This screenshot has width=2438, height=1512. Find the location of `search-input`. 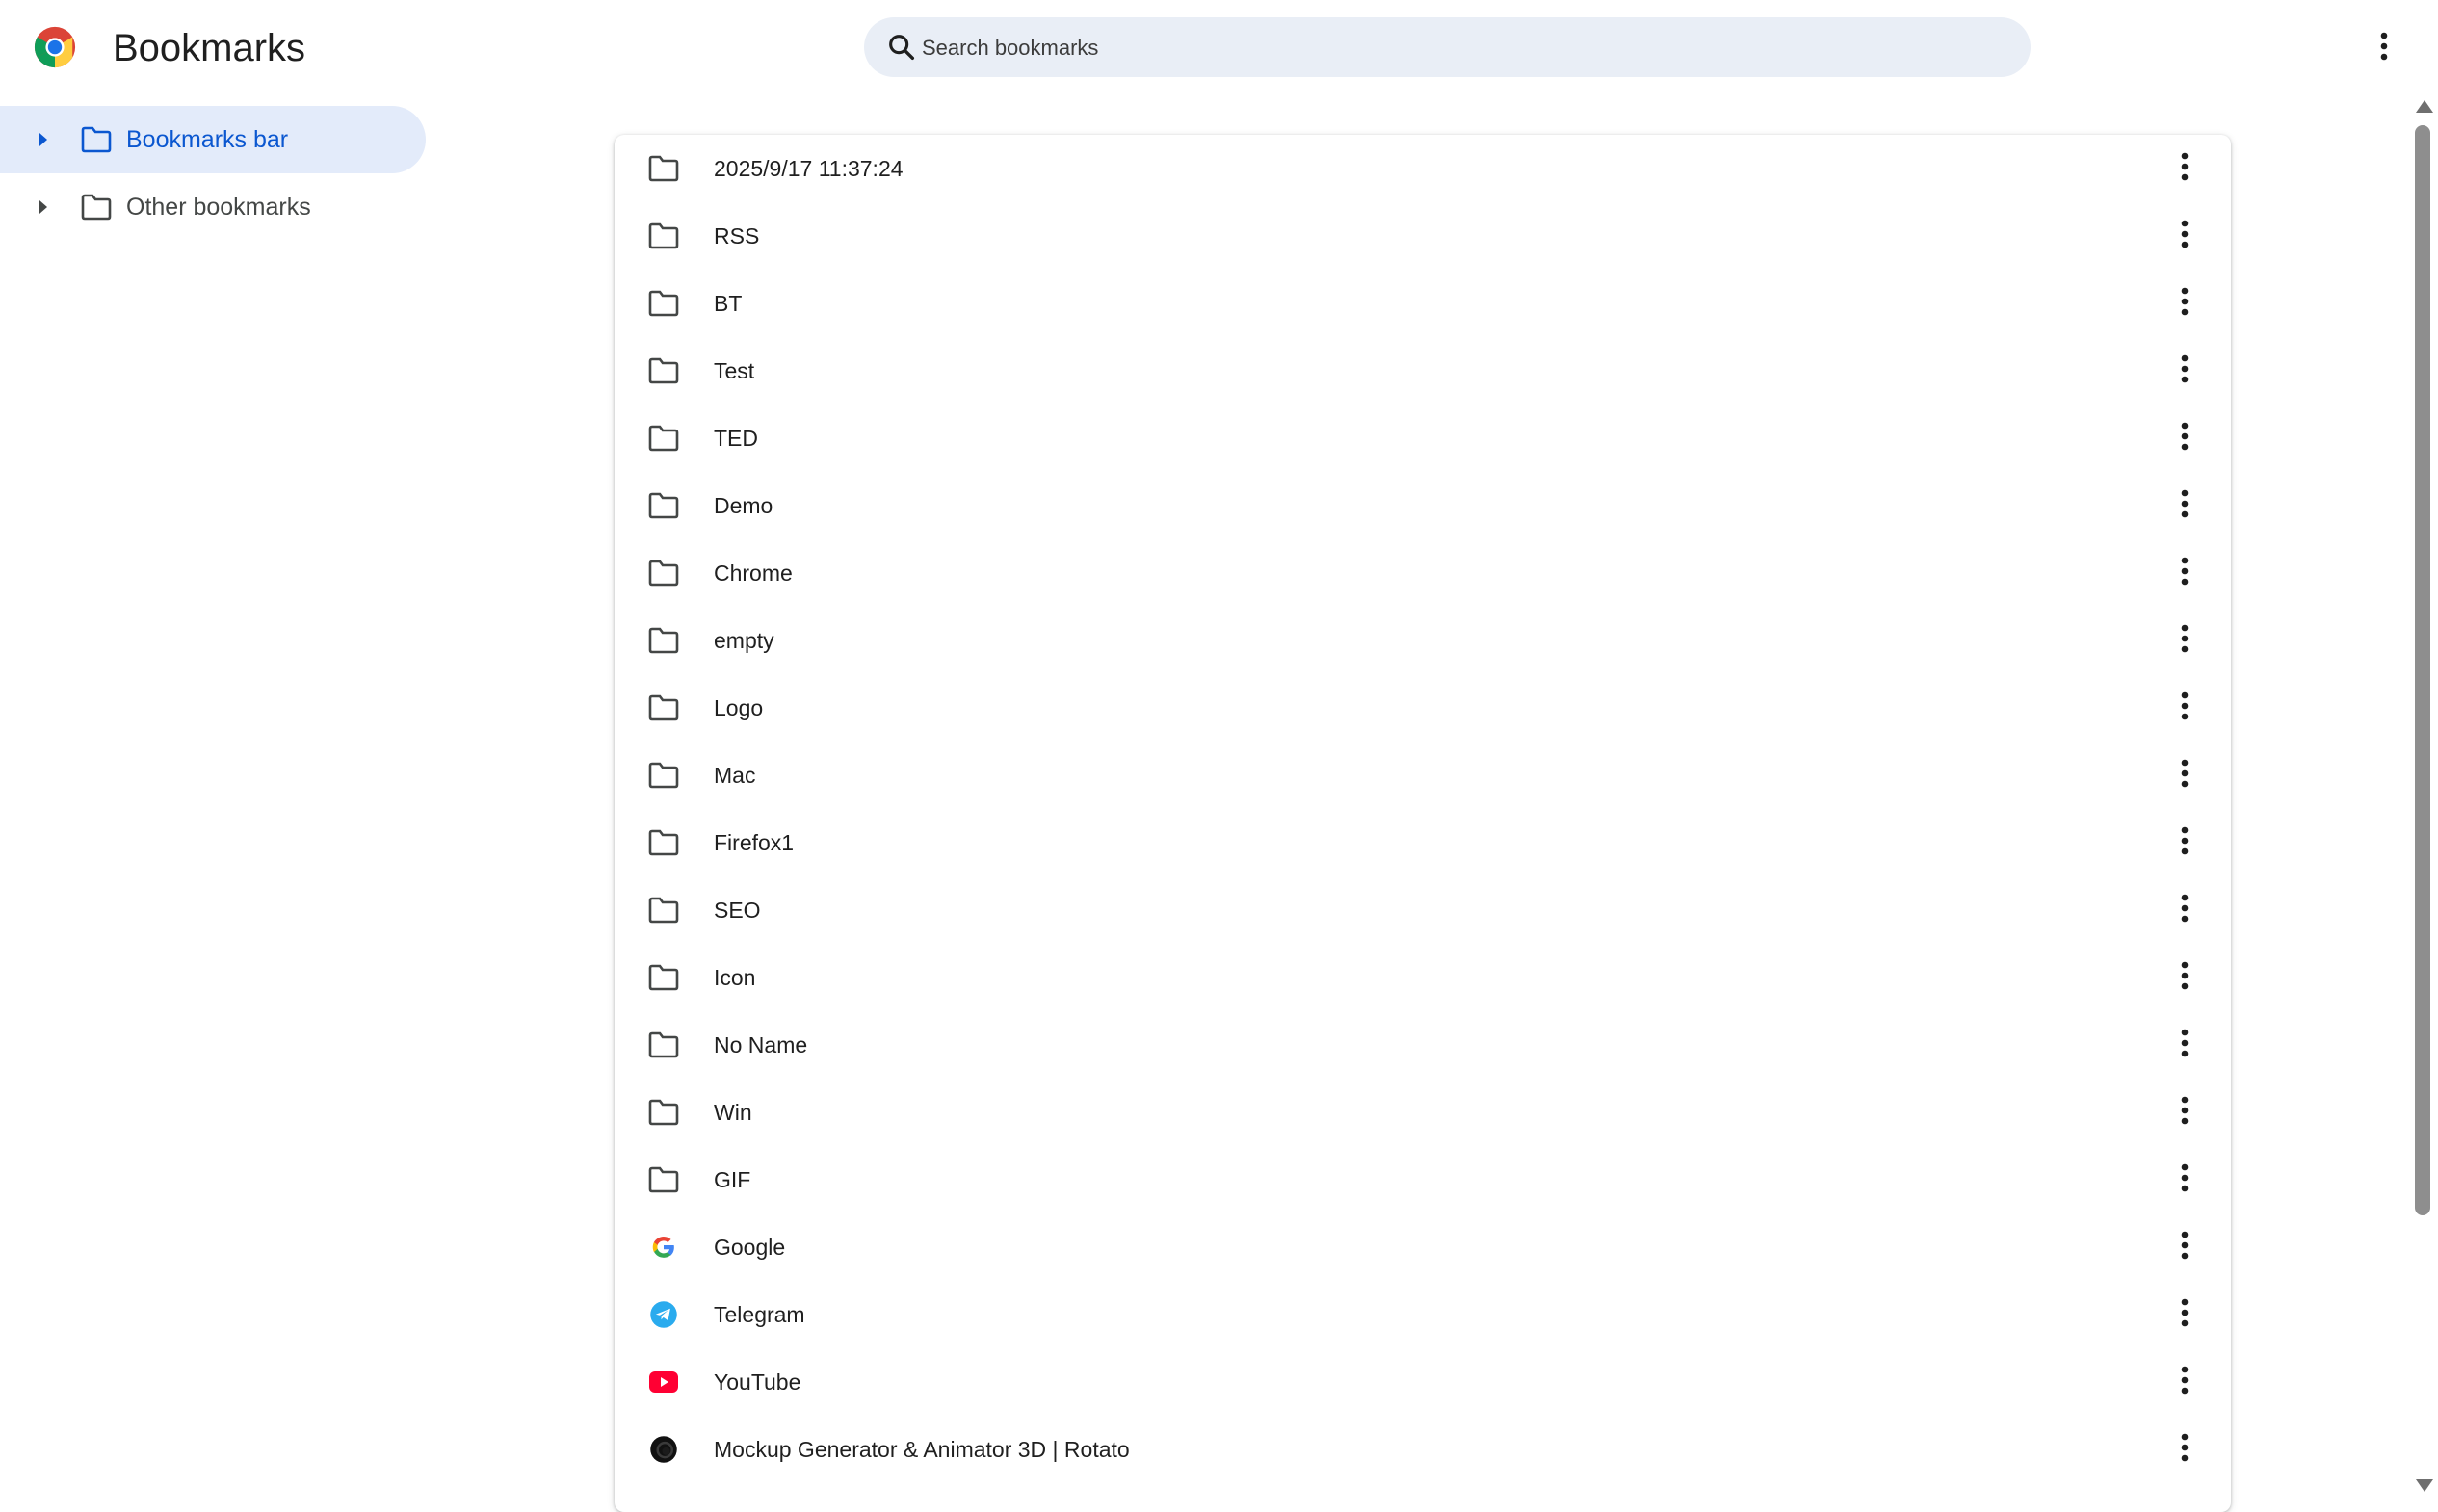

search-input is located at coordinates (1461, 48).